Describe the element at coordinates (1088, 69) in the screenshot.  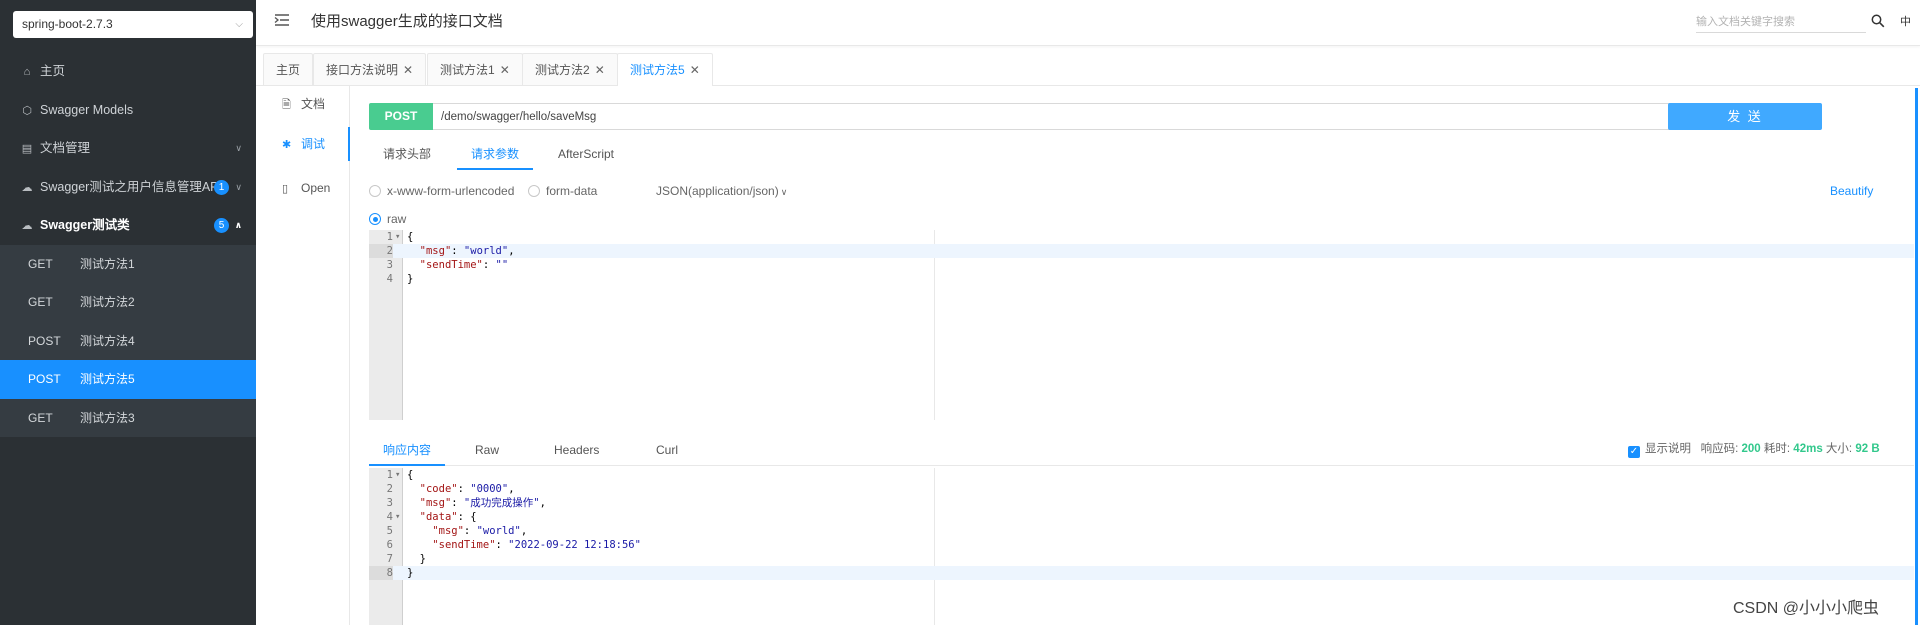
I see `tab-bar: 主页 接口方法说明 ✕ 测试方法1 ✕ 测试方法2 ✕ 测试方法5 ✕` at that location.